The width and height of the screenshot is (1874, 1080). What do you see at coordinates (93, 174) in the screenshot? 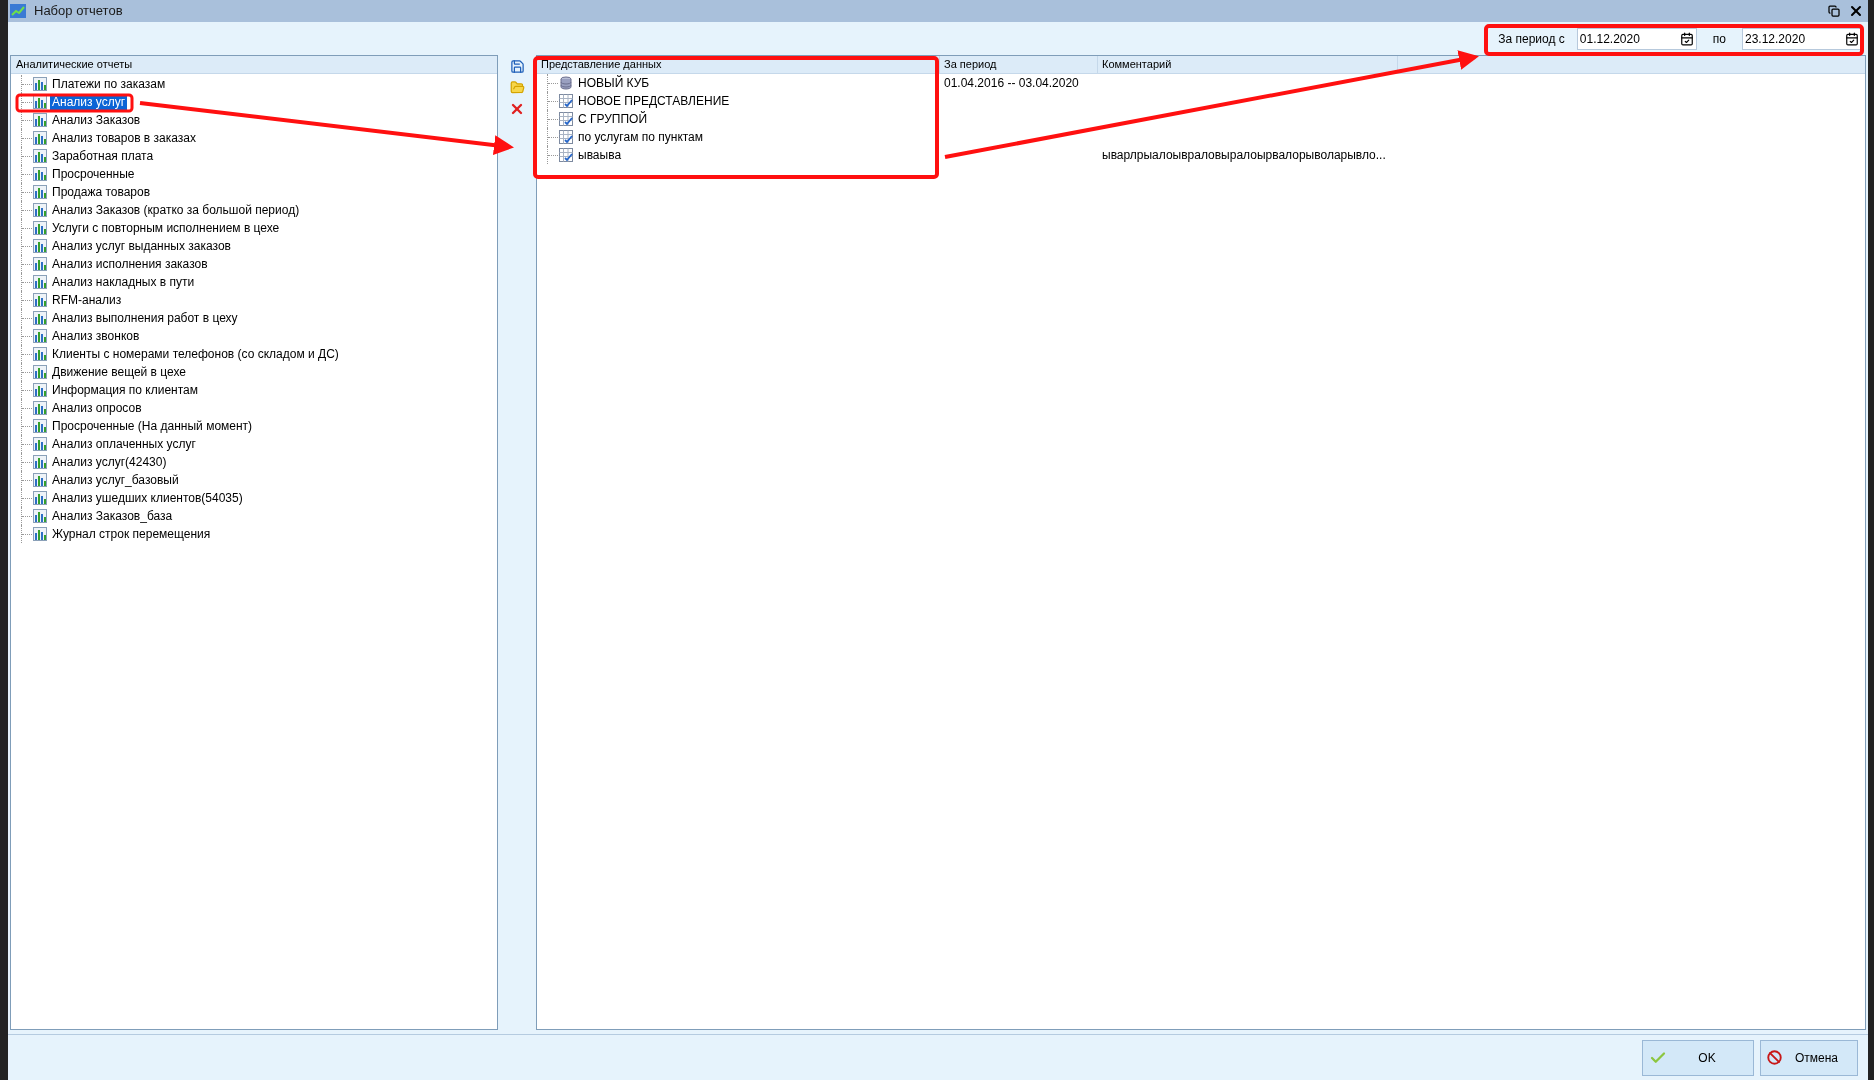
I see `tree-item: Просроченные` at bounding box center [93, 174].